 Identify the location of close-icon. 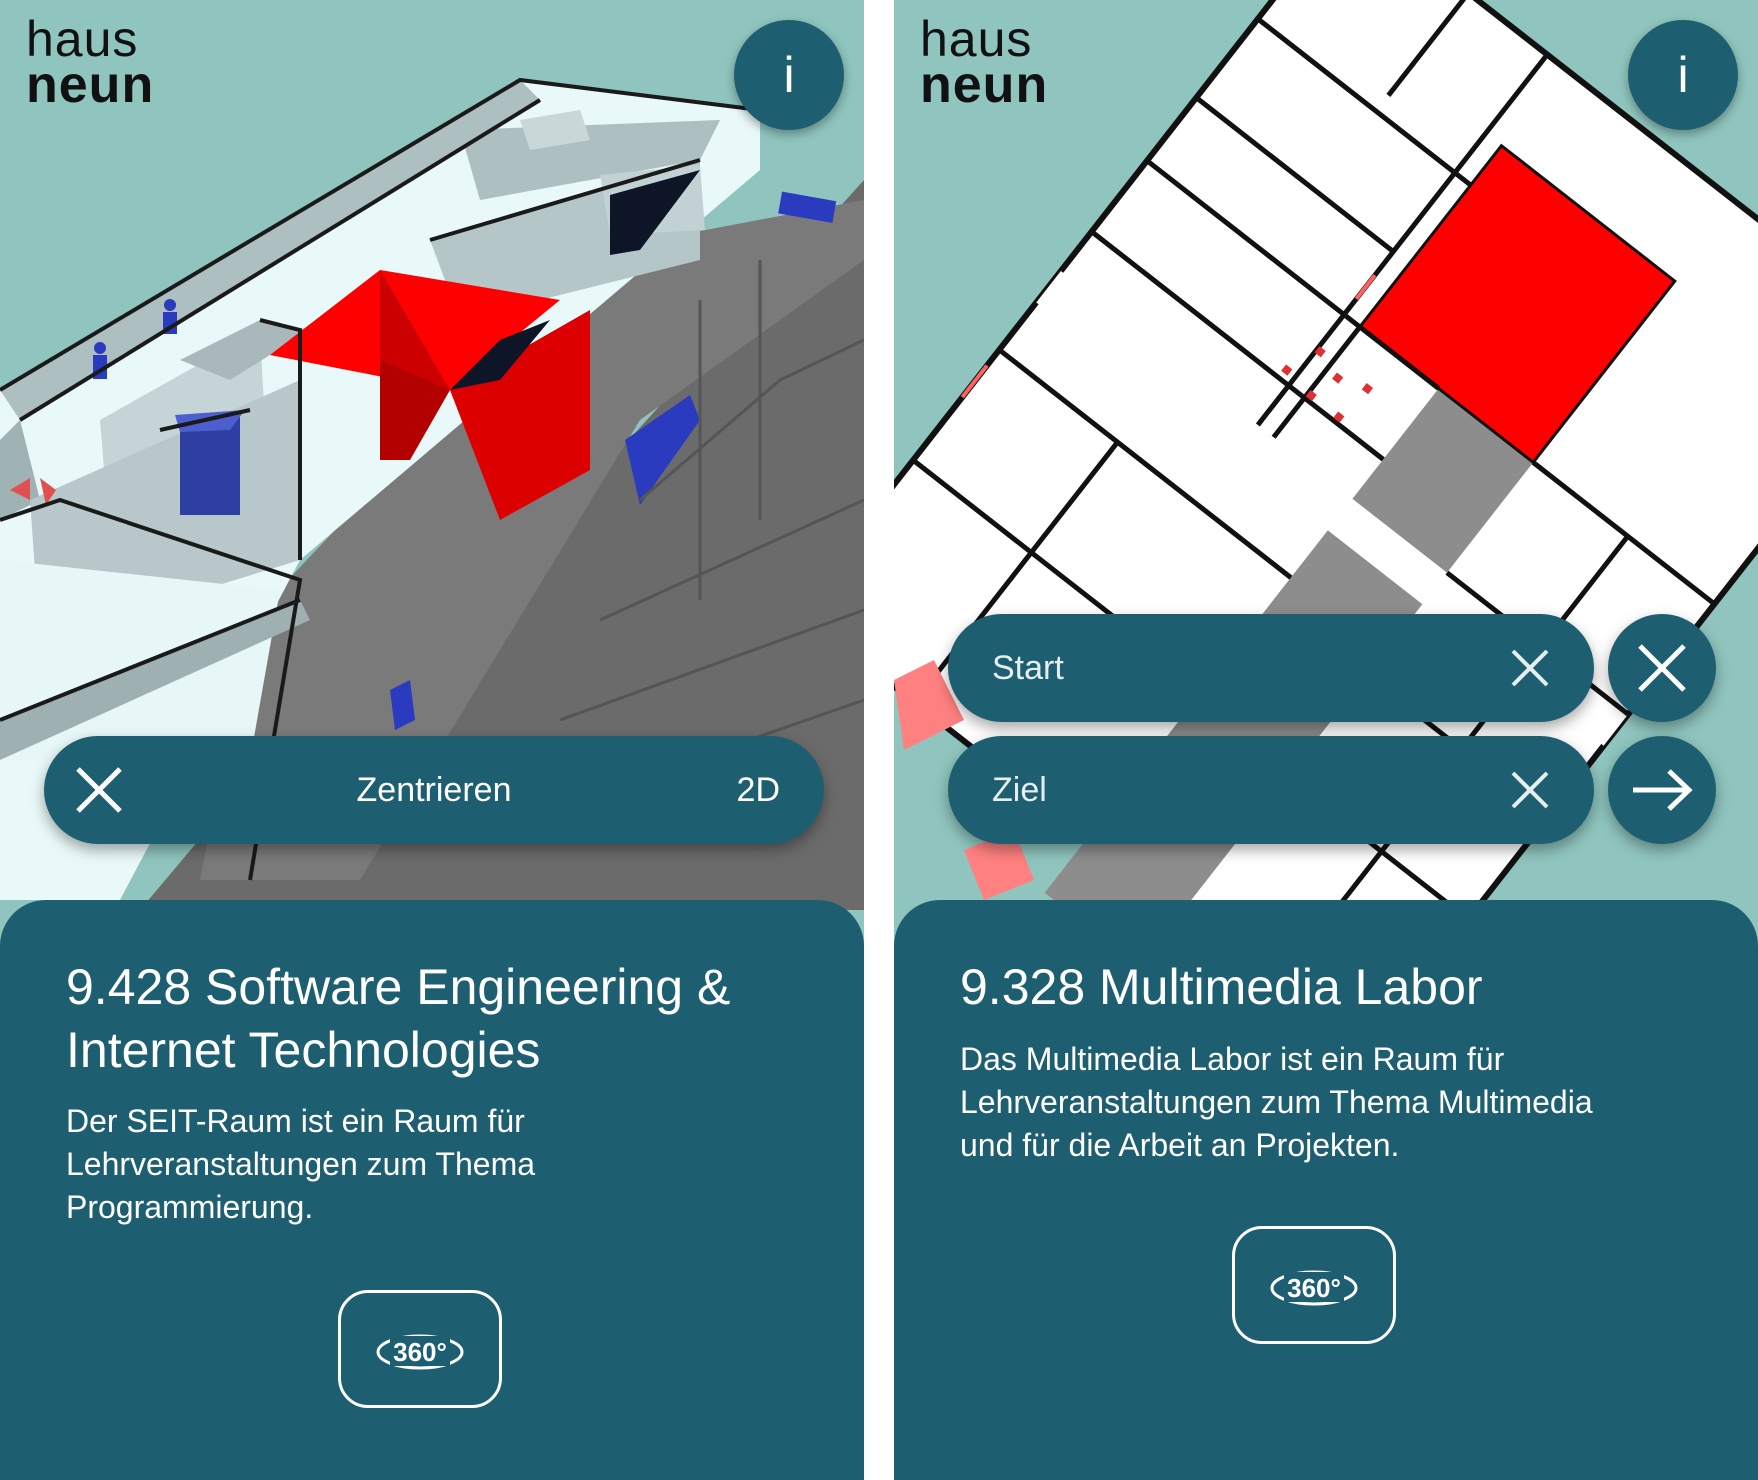
(1662, 668).